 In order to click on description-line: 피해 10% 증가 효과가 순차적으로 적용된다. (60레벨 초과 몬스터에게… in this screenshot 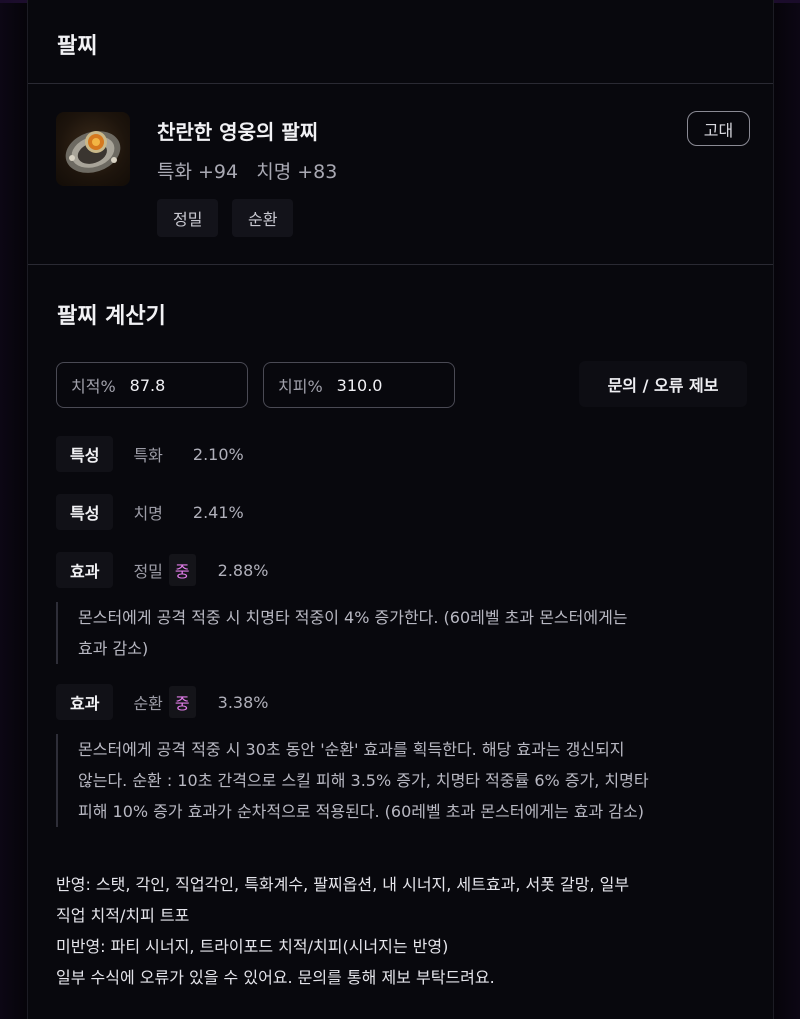, I will do `click(361, 811)`.